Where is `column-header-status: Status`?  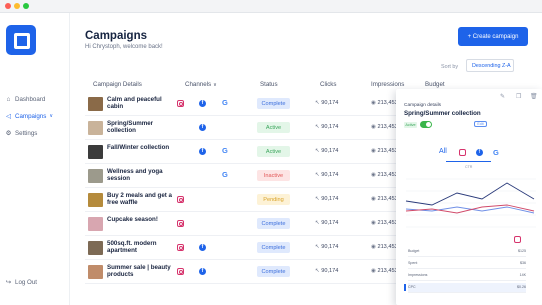
column-header-status: Status is located at coordinates (269, 84).